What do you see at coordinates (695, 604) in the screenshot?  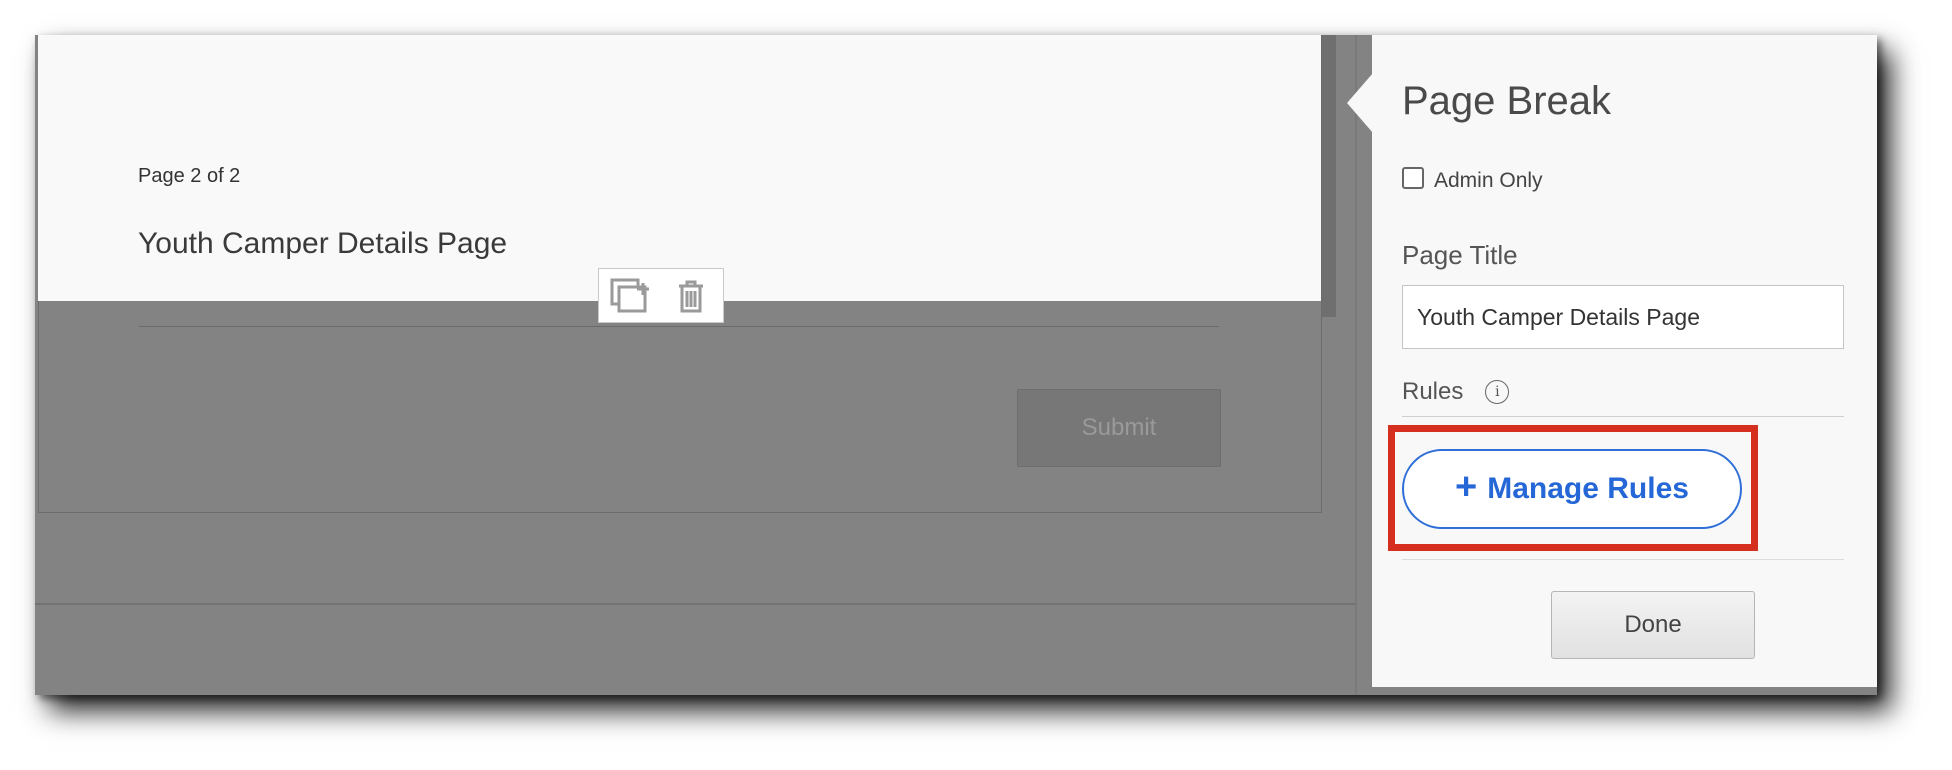 I see `canvas-divider` at bounding box center [695, 604].